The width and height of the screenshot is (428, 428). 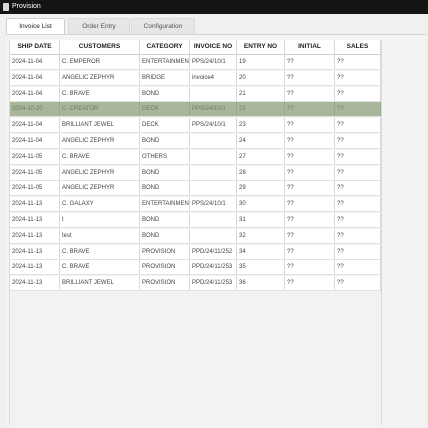 What do you see at coordinates (261, 172) in the screenshot?
I see `cell-entry-no: 28` at bounding box center [261, 172].